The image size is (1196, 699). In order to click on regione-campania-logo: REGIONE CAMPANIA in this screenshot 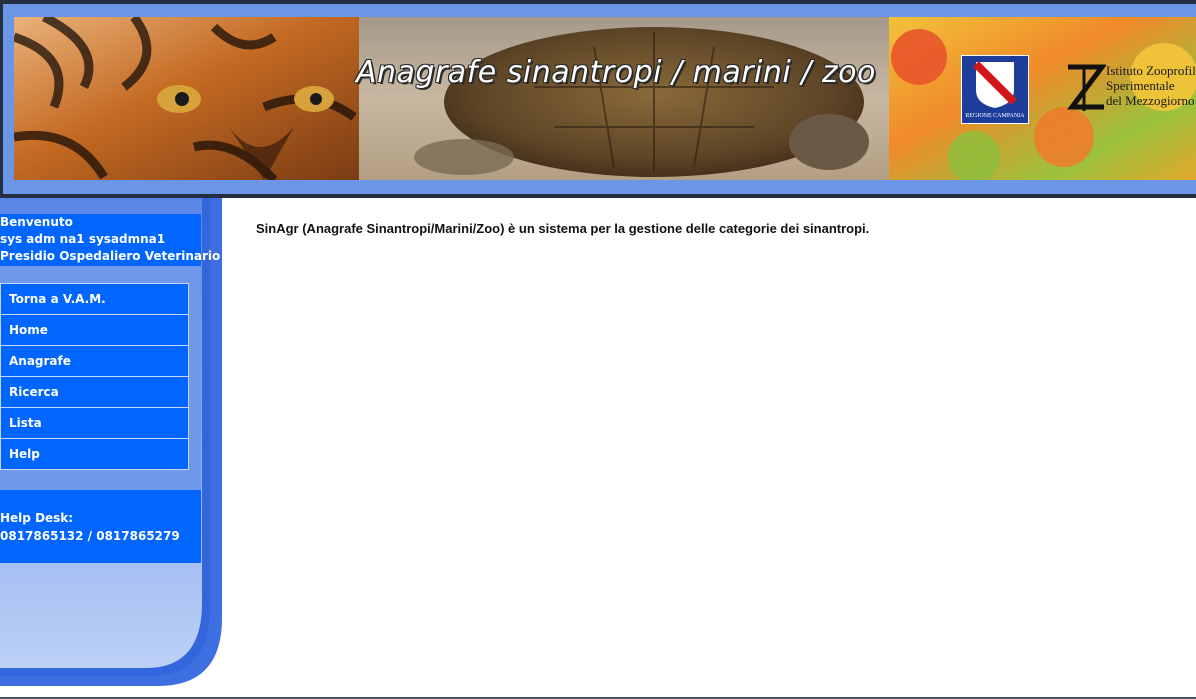, I will do `click(995, 91)`.